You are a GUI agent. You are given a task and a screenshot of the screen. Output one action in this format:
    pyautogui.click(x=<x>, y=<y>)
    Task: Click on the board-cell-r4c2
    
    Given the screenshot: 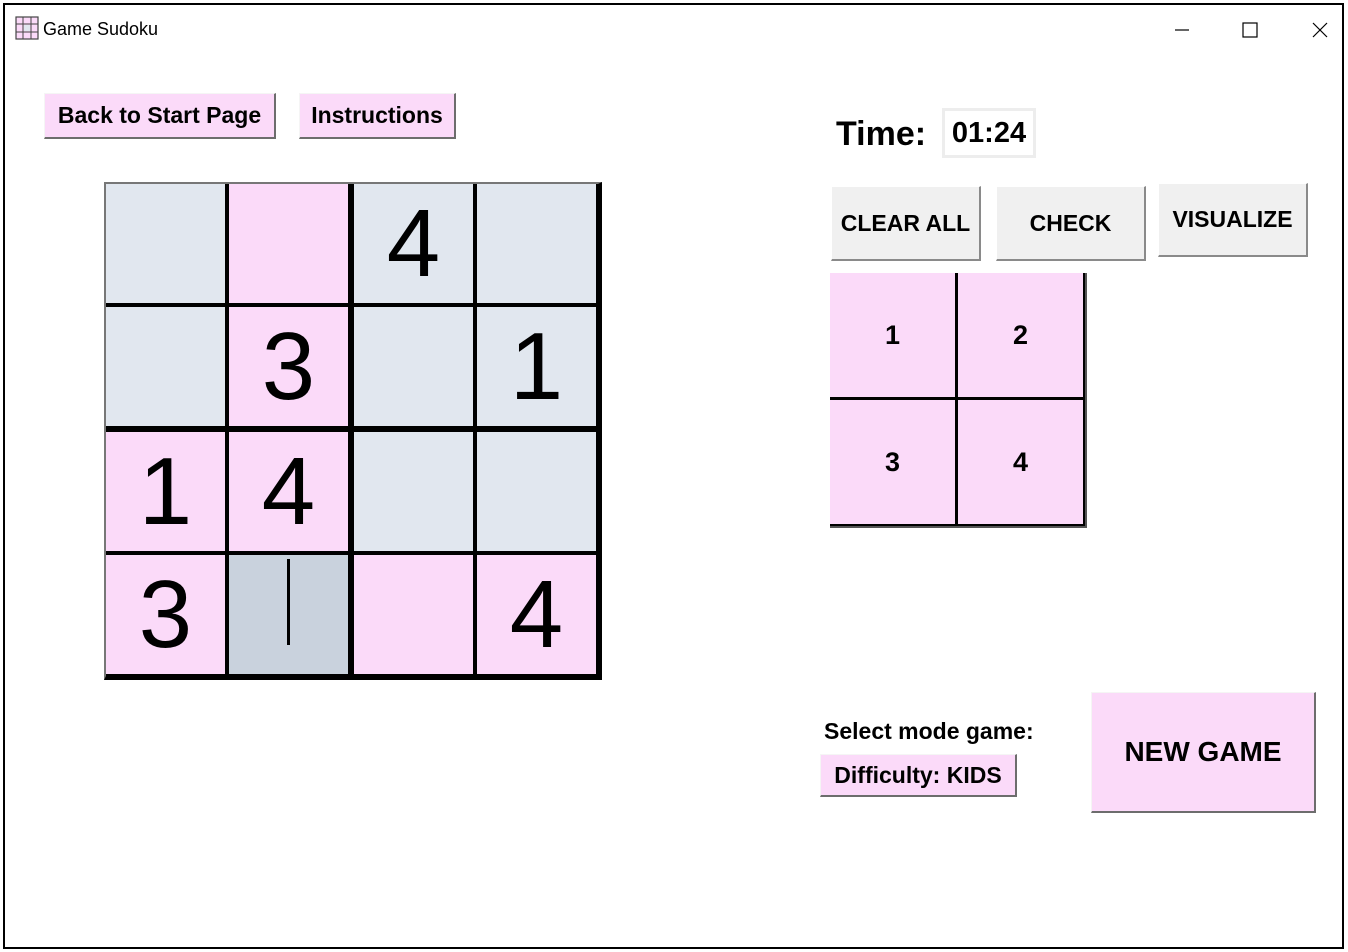 What is the action you would take?
    pyautogui.click(x=288, y=614)
    